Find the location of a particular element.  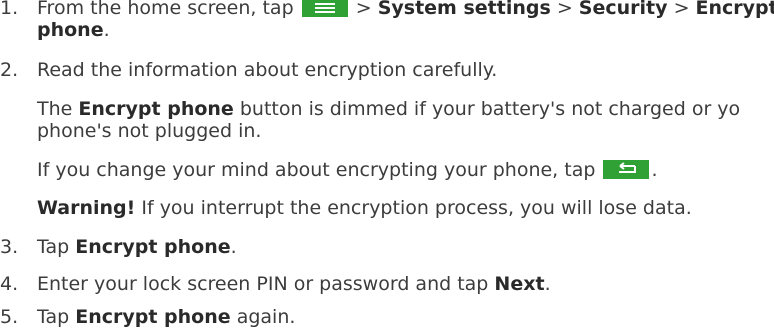

menu-icon is located at coordinates (324, 8).